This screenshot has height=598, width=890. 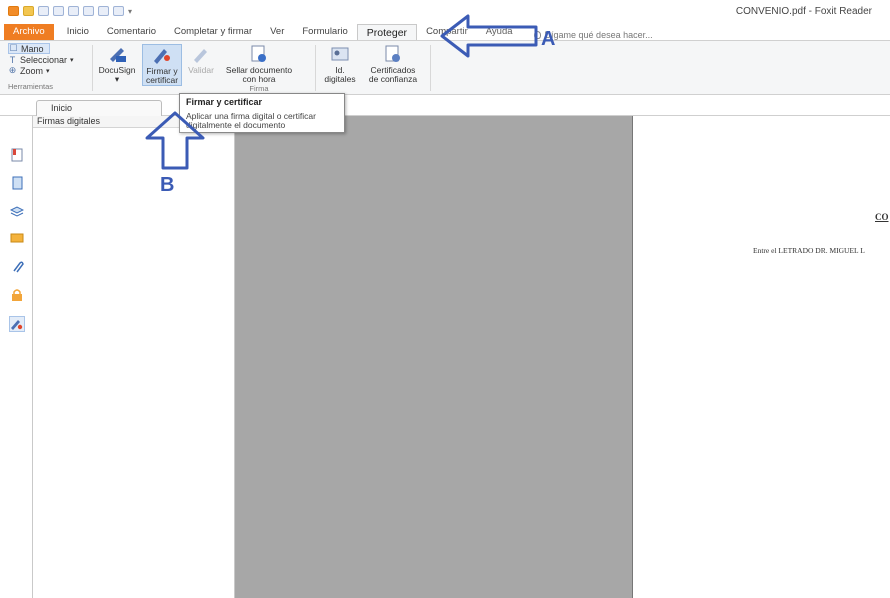 I want to click on id-digitales-button: Id. digitales, so click(x=340, y=64).